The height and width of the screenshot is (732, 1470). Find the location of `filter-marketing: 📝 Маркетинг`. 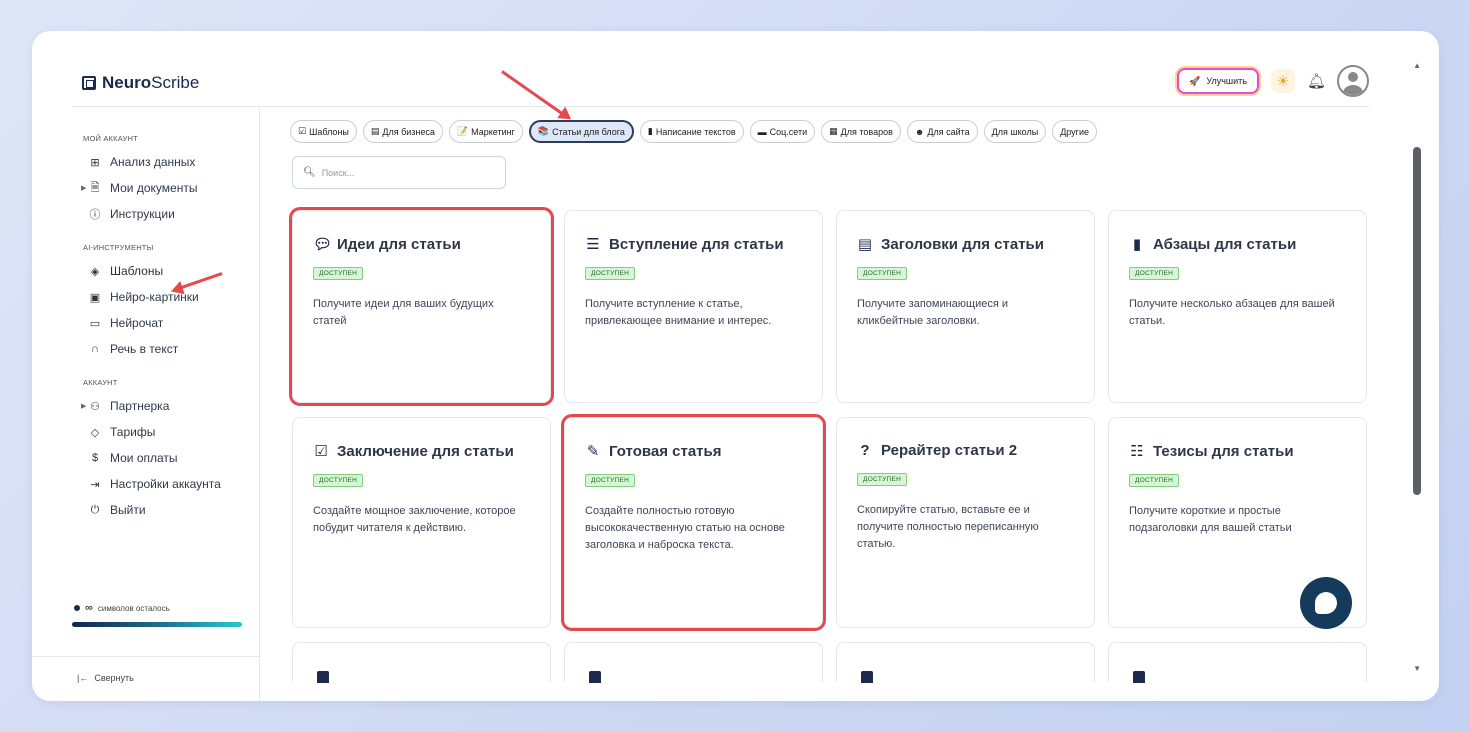

filter-marketing: 📝 Маркетинг is located at coordinates (485, 131).